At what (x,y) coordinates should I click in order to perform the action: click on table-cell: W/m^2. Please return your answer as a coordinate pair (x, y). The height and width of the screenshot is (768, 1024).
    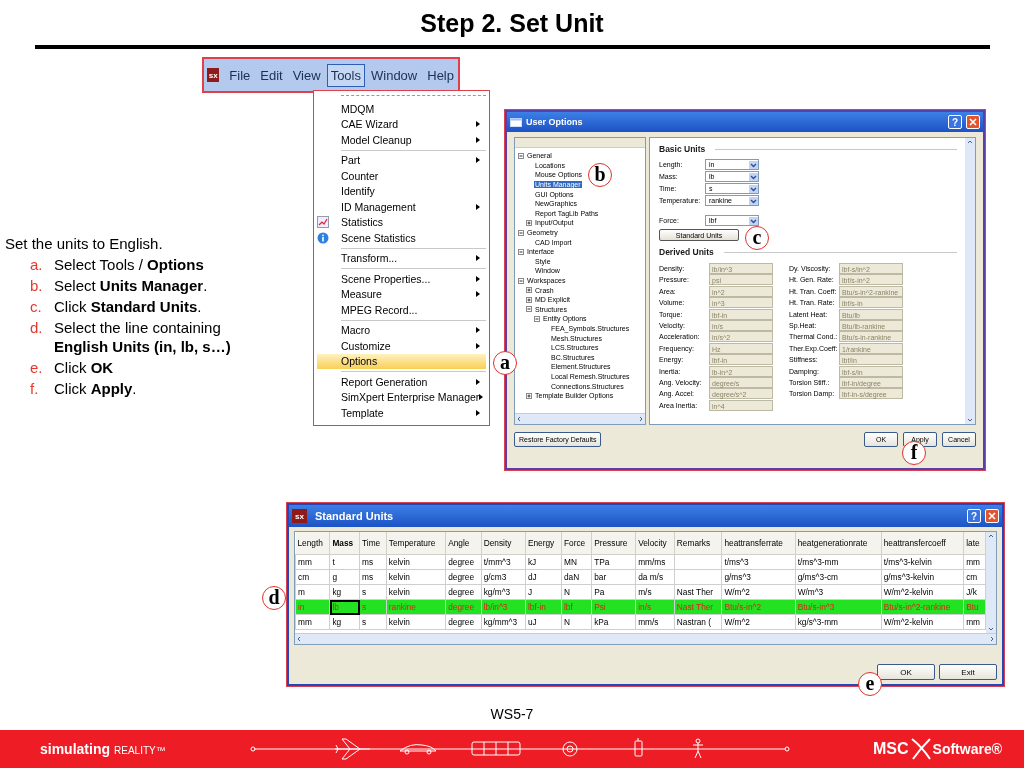
    Looking at the image, I should click on (758, 592).